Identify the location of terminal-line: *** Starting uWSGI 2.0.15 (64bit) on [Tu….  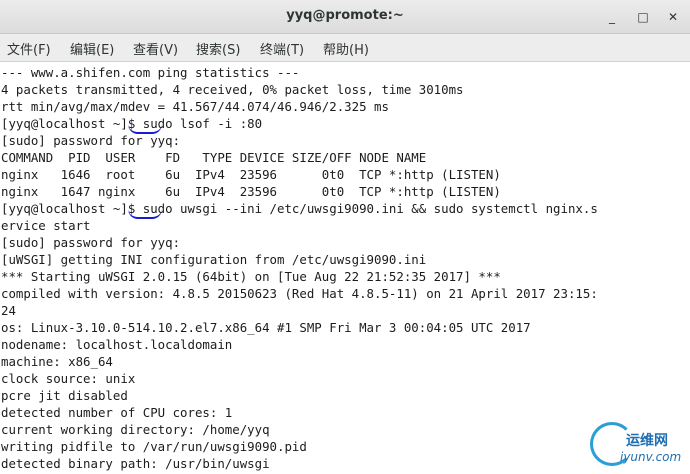
(251, 276).